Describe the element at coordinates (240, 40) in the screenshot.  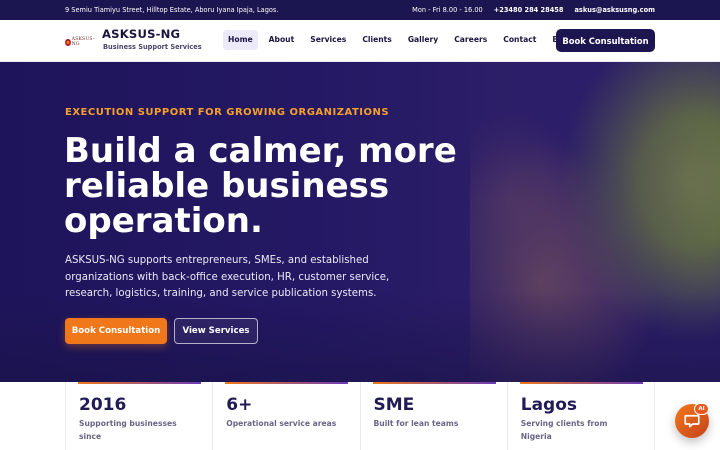
I see `nav-link-home: Home` at that location.